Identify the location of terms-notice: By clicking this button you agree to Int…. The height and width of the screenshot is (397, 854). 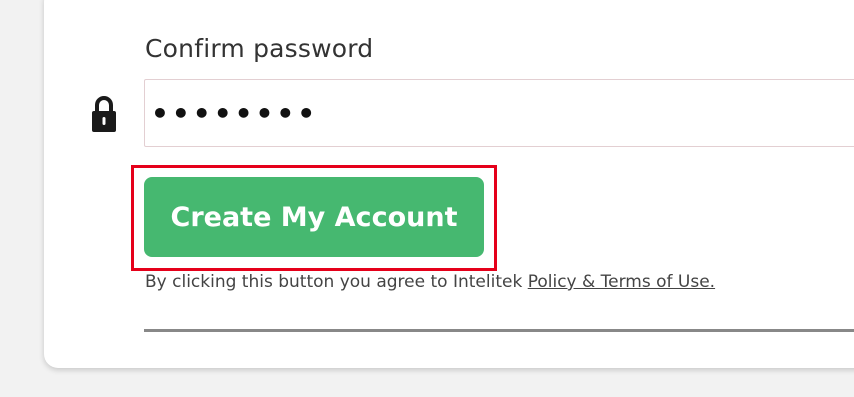
(430, 282).